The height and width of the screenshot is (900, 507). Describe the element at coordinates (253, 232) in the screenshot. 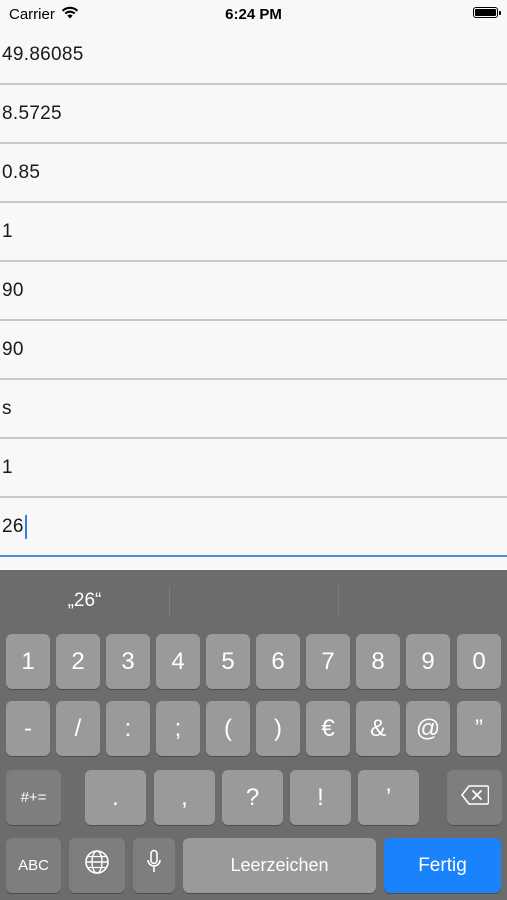

I see `text-field-4: 1` at that location.